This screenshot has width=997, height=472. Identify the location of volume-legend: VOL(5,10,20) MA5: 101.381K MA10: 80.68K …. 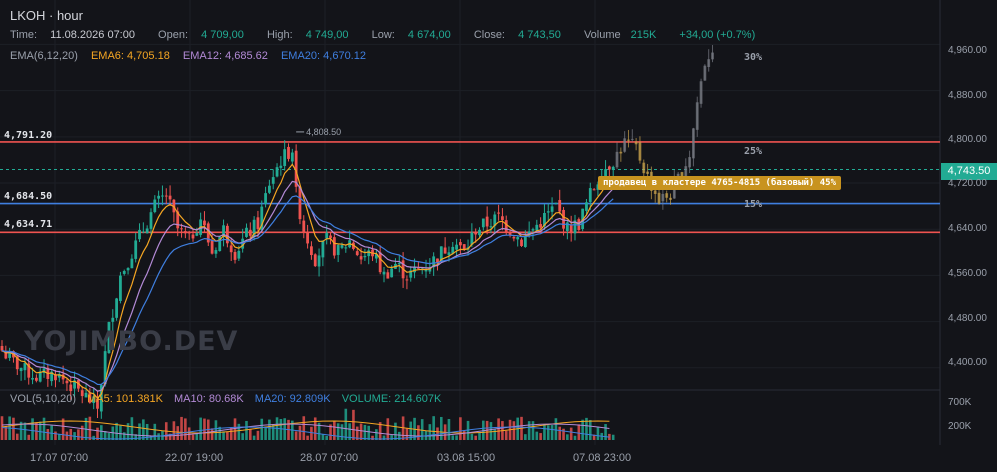
(229, 399).